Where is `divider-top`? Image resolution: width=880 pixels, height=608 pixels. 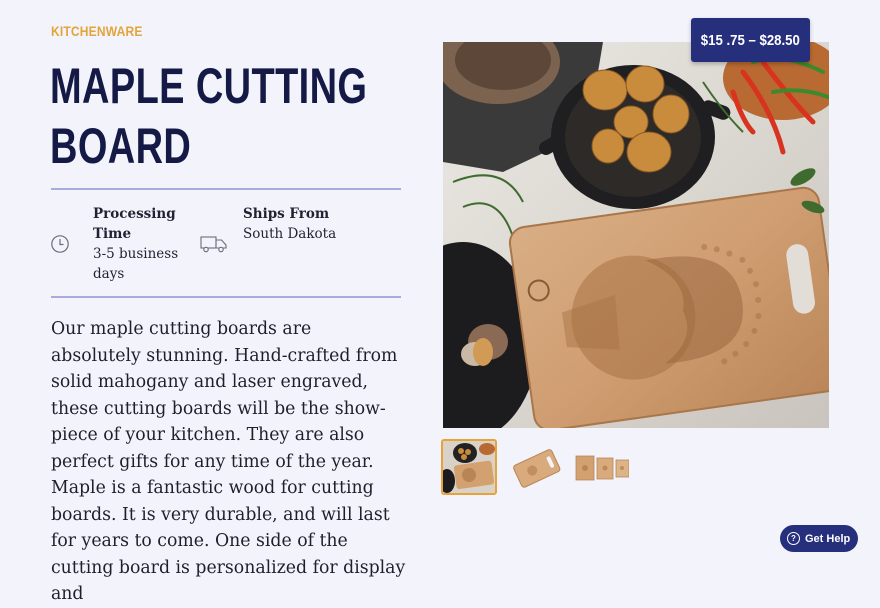
divider-top is located at coordinates (226, 189).